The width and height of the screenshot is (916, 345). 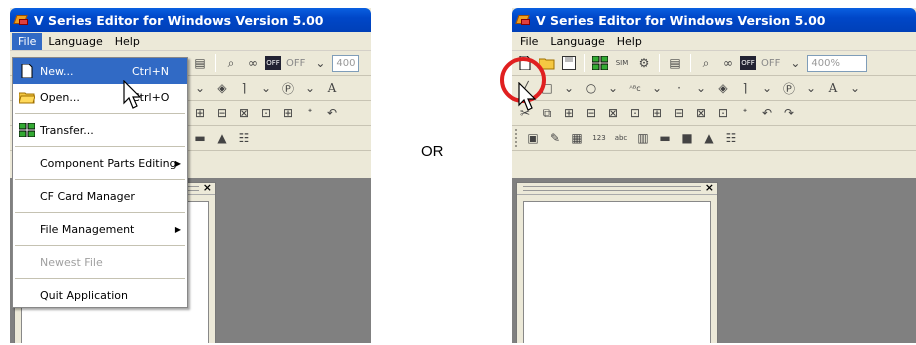 What do you see at coordinates (100, 71) in the screenshot?
I see `menu-item-new: New... Ctrl+N` at bounding box center [100, 71].